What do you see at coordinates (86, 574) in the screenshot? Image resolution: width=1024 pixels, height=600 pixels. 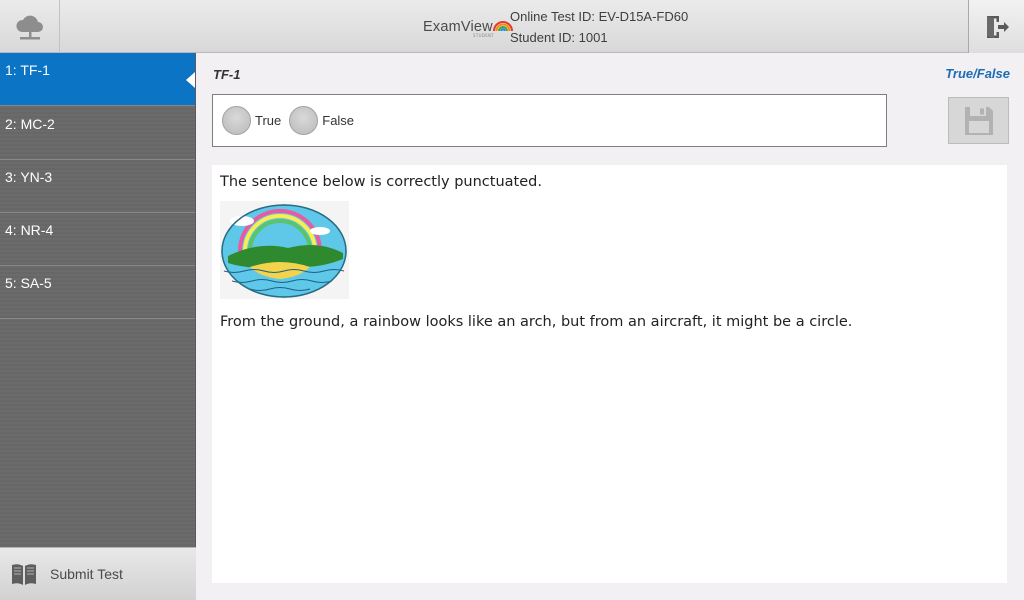 I see `submit-test-label: Submit Test` at bounding box center [86, 574].